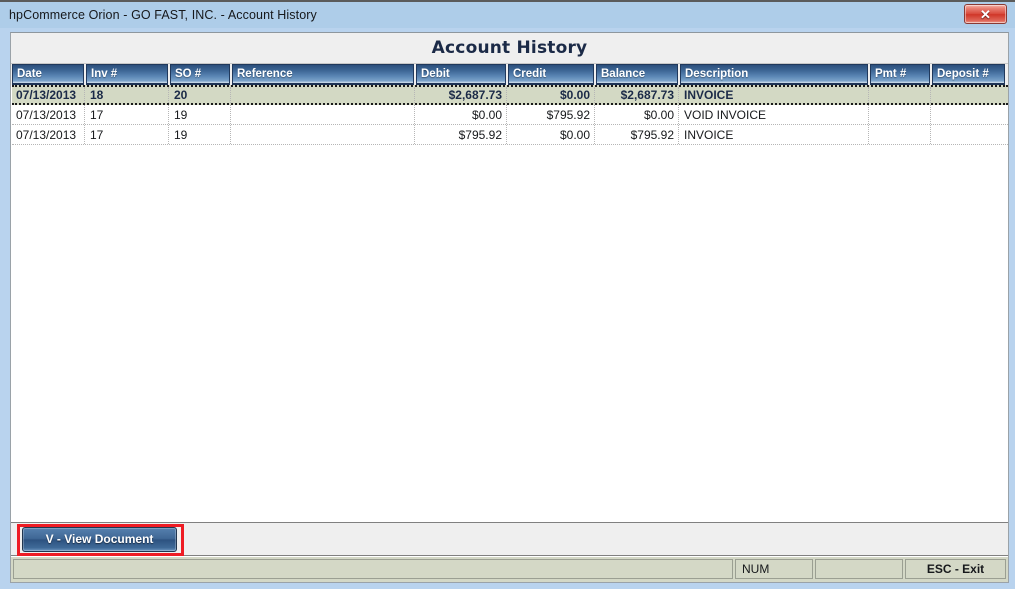 The width and height of the screenshot is (1015, 589). I want to click on heading-band: Account History, so click(509, 48).